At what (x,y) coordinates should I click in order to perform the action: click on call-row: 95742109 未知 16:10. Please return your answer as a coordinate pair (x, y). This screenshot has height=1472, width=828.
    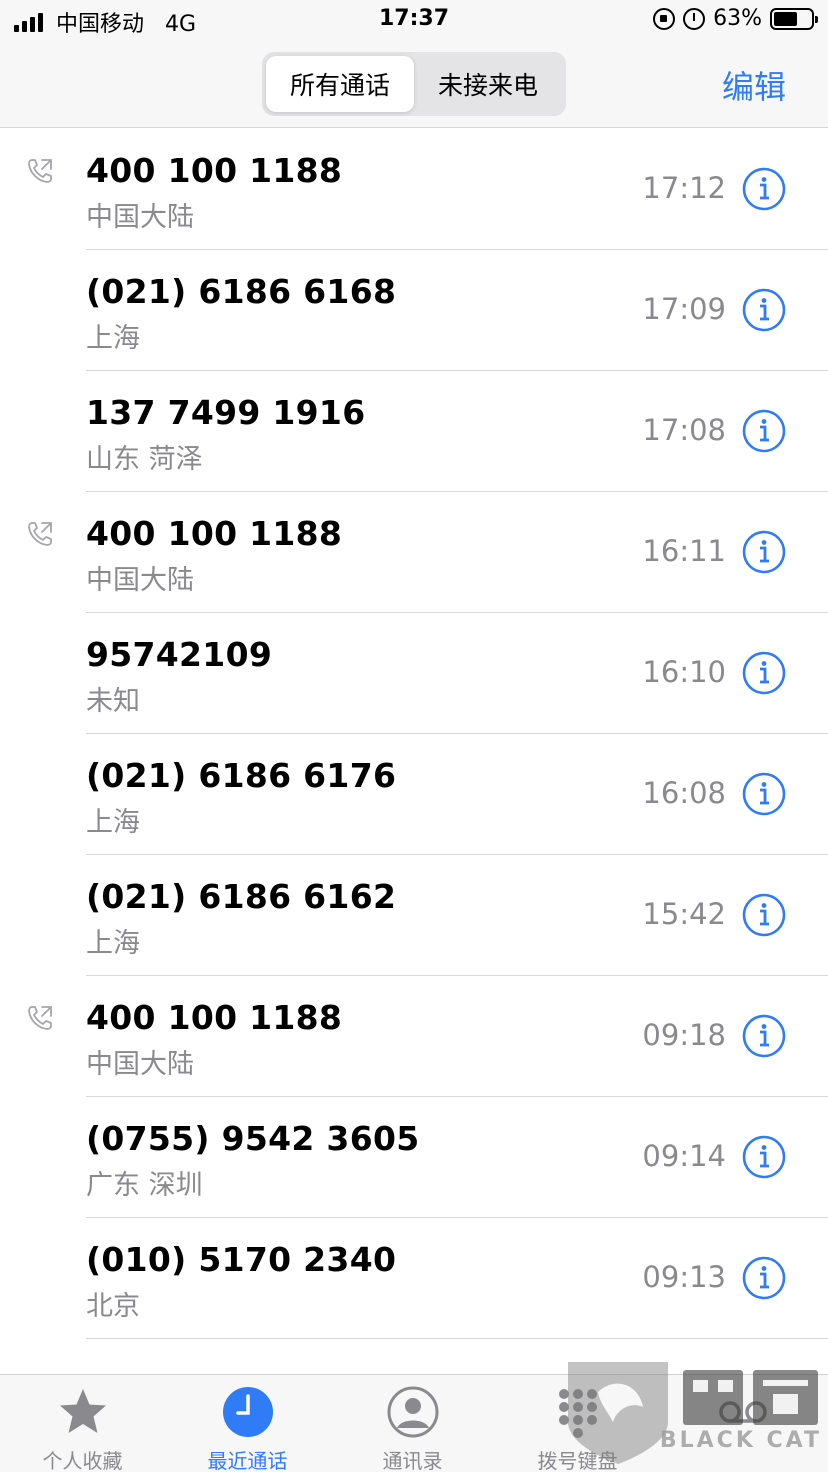
    Looking at the image, I should click on (414, 673).